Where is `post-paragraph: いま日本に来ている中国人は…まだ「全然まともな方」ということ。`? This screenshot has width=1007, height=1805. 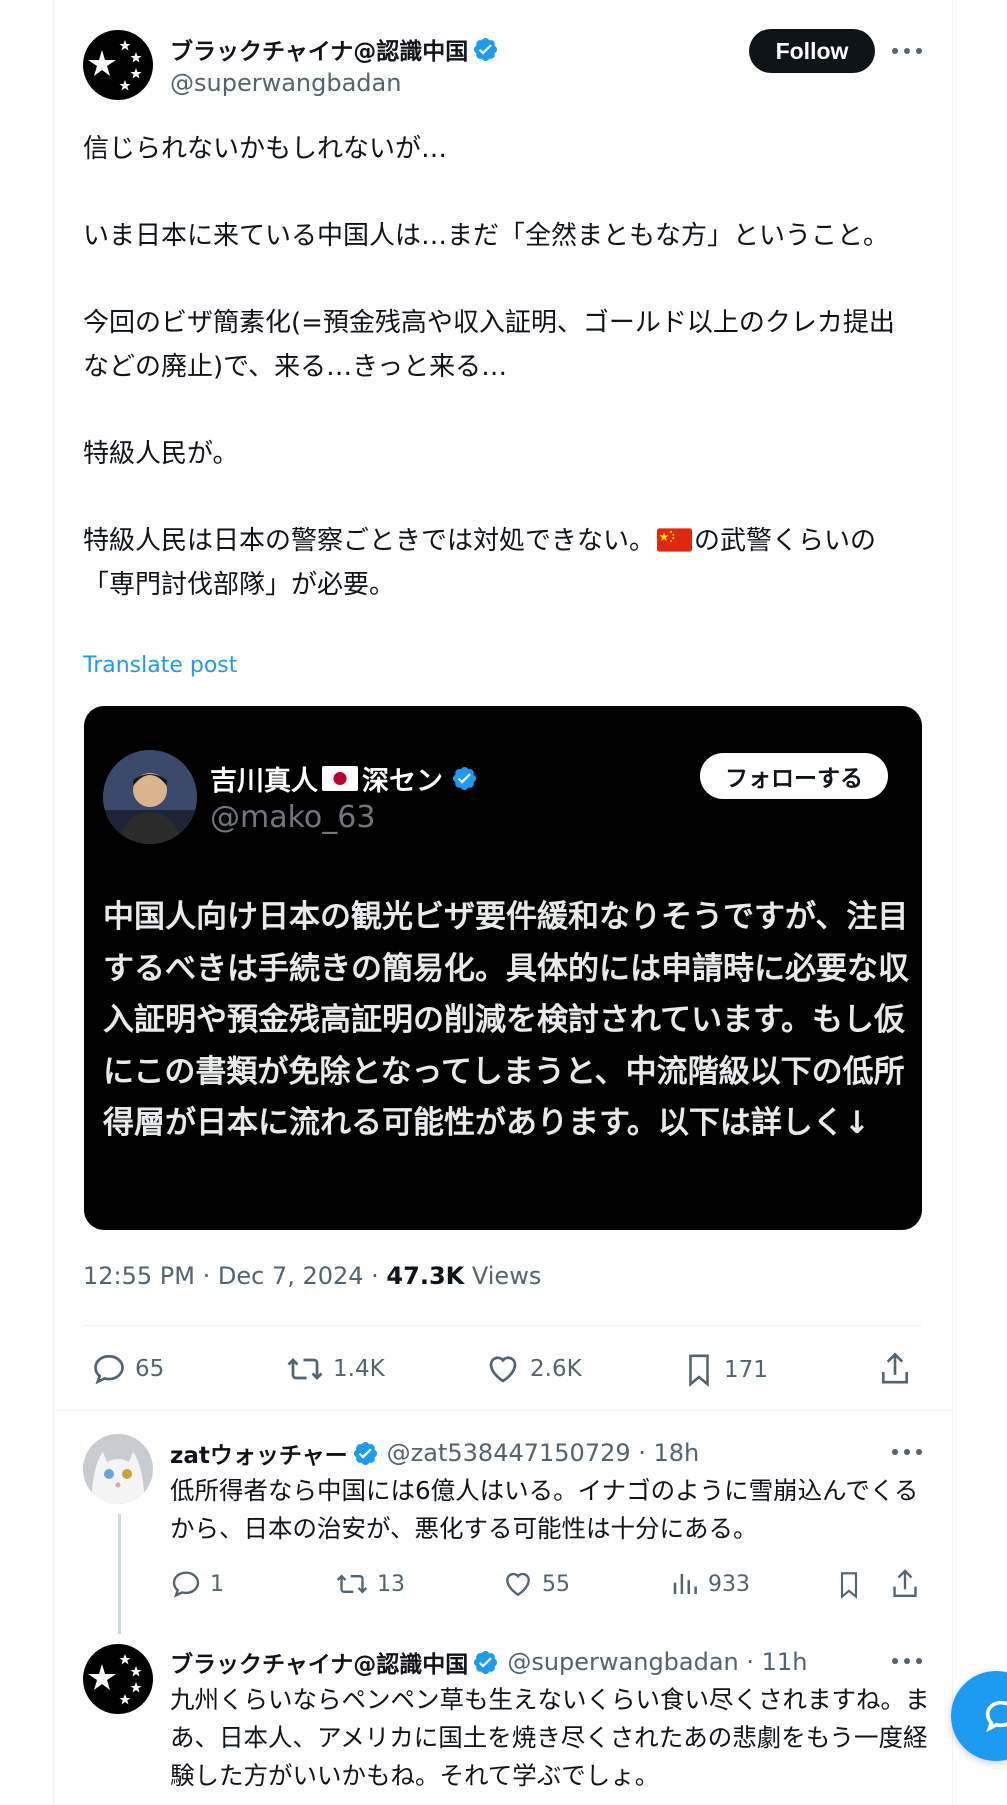 post-paragraph: いま日本に来ている中国人は…まだ「全然まともな方」ということ。 is located at coordinates (486, 236).